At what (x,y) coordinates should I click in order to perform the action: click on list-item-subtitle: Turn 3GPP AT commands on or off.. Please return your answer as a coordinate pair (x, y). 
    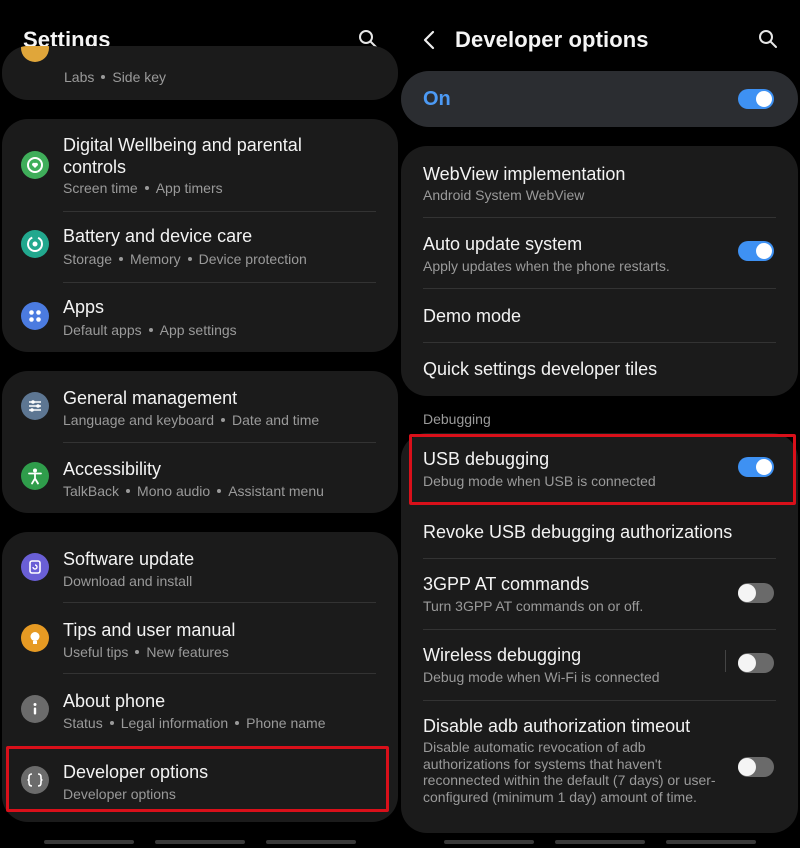
    Looking at the image, I should click on (533, 606).